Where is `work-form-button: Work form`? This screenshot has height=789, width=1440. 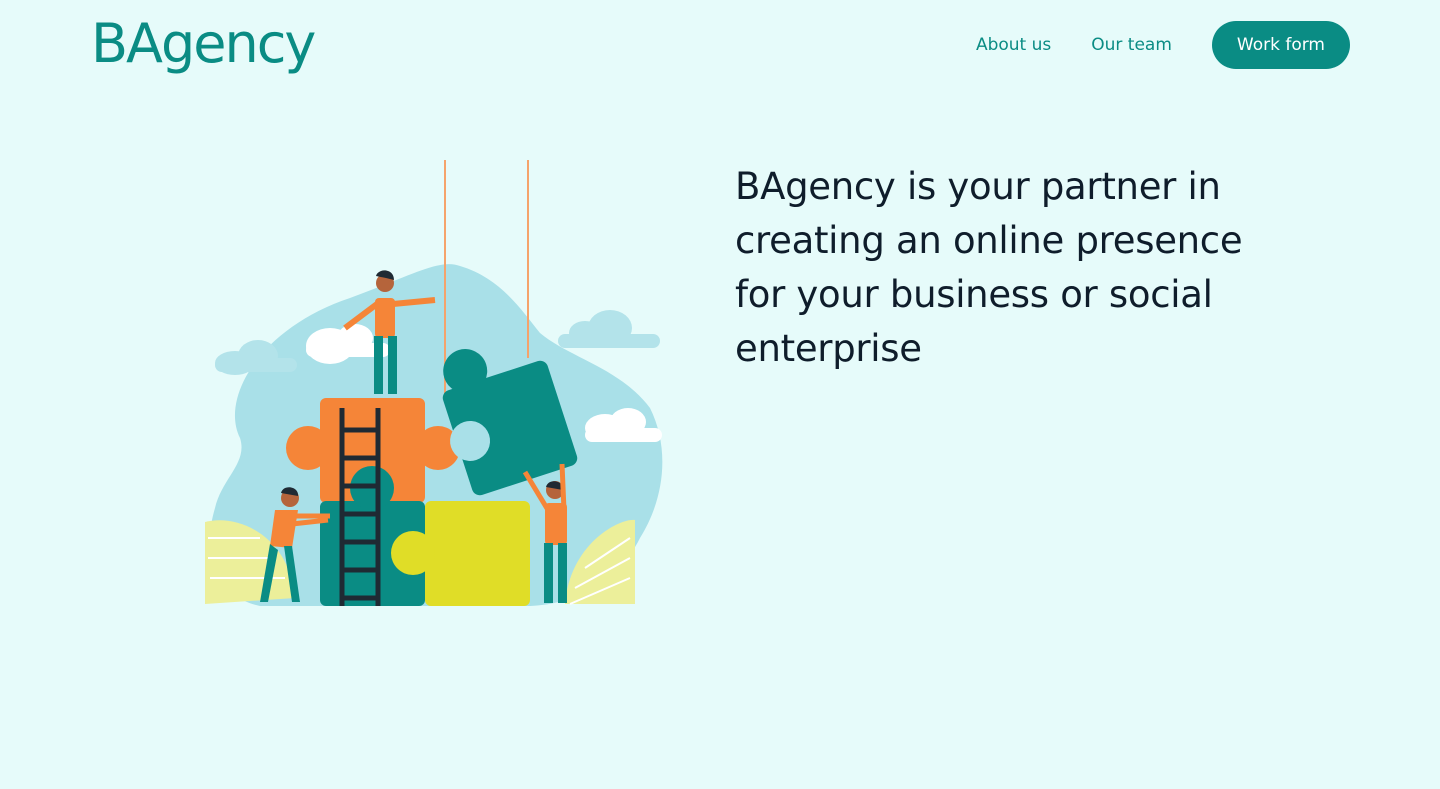
work-form-button: Work form is located at coordinates (1280, 45).